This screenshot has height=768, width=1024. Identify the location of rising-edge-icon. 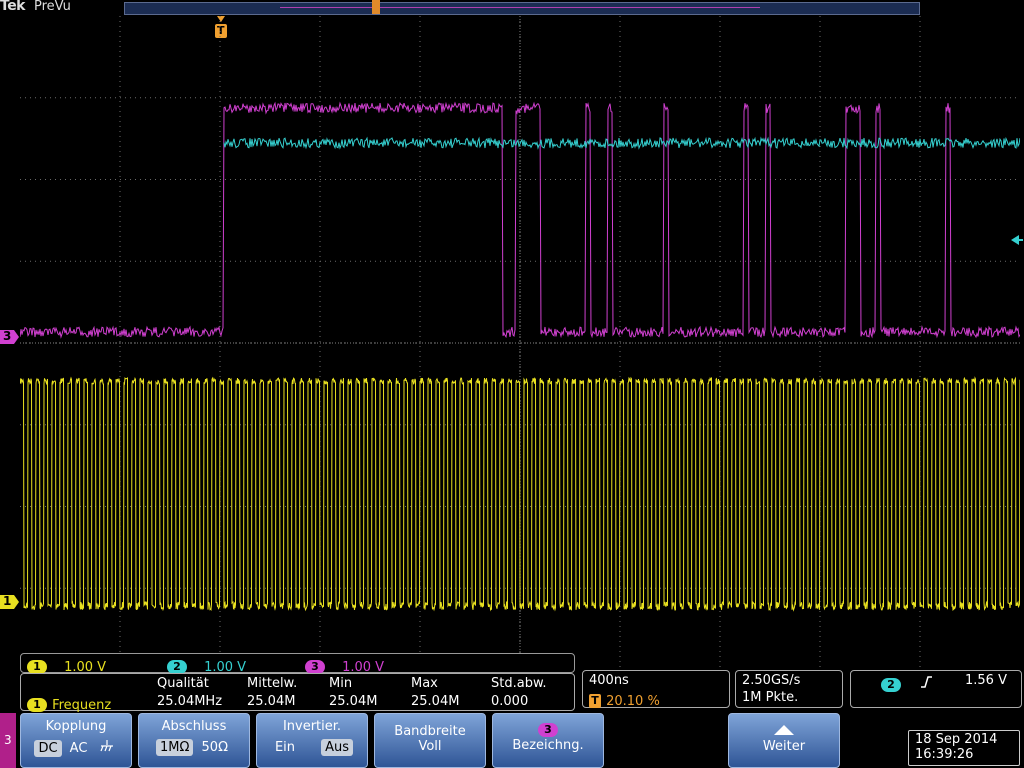
(926, 683).